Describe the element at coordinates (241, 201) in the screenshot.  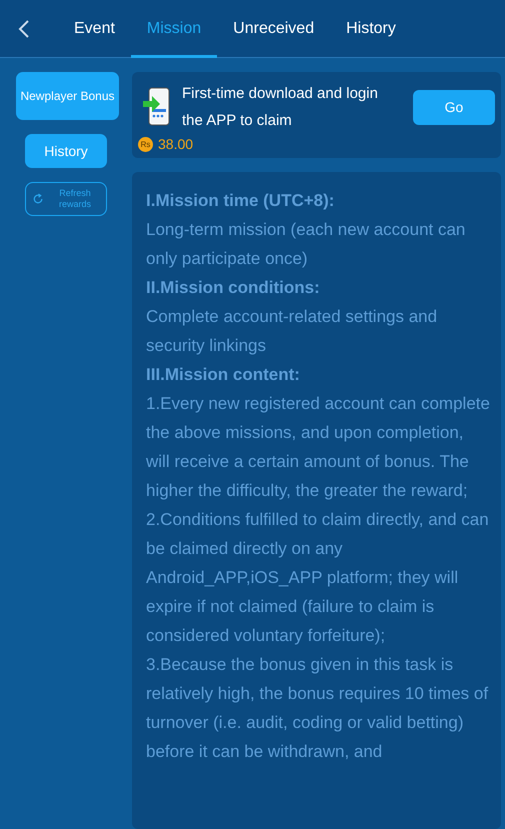
I see `rule-heading: I.Mission time (UTC+8):` at that location.